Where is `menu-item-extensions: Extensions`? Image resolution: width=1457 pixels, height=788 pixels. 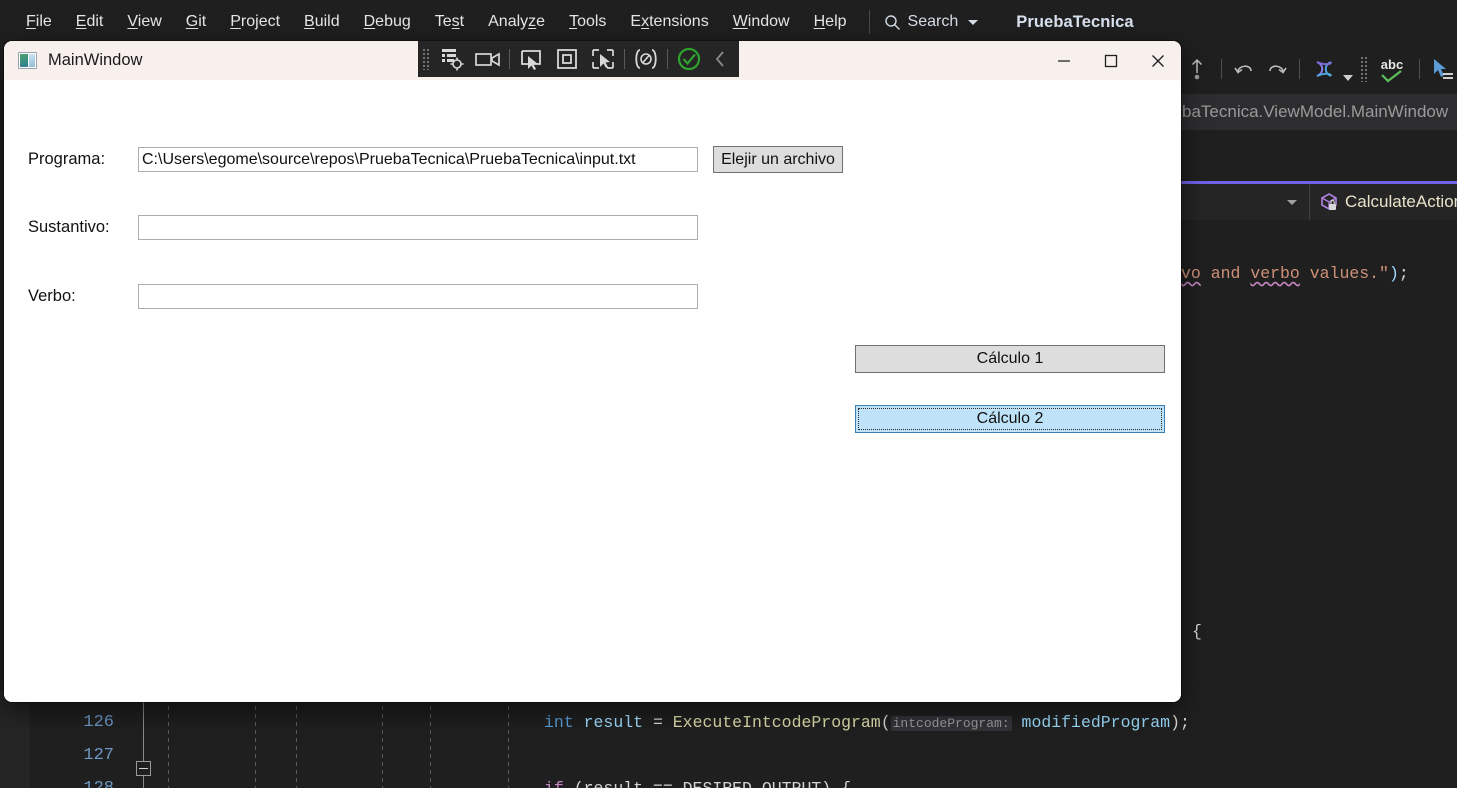 menu-item-extensions: Extensions is located at coordinates (669, 22).